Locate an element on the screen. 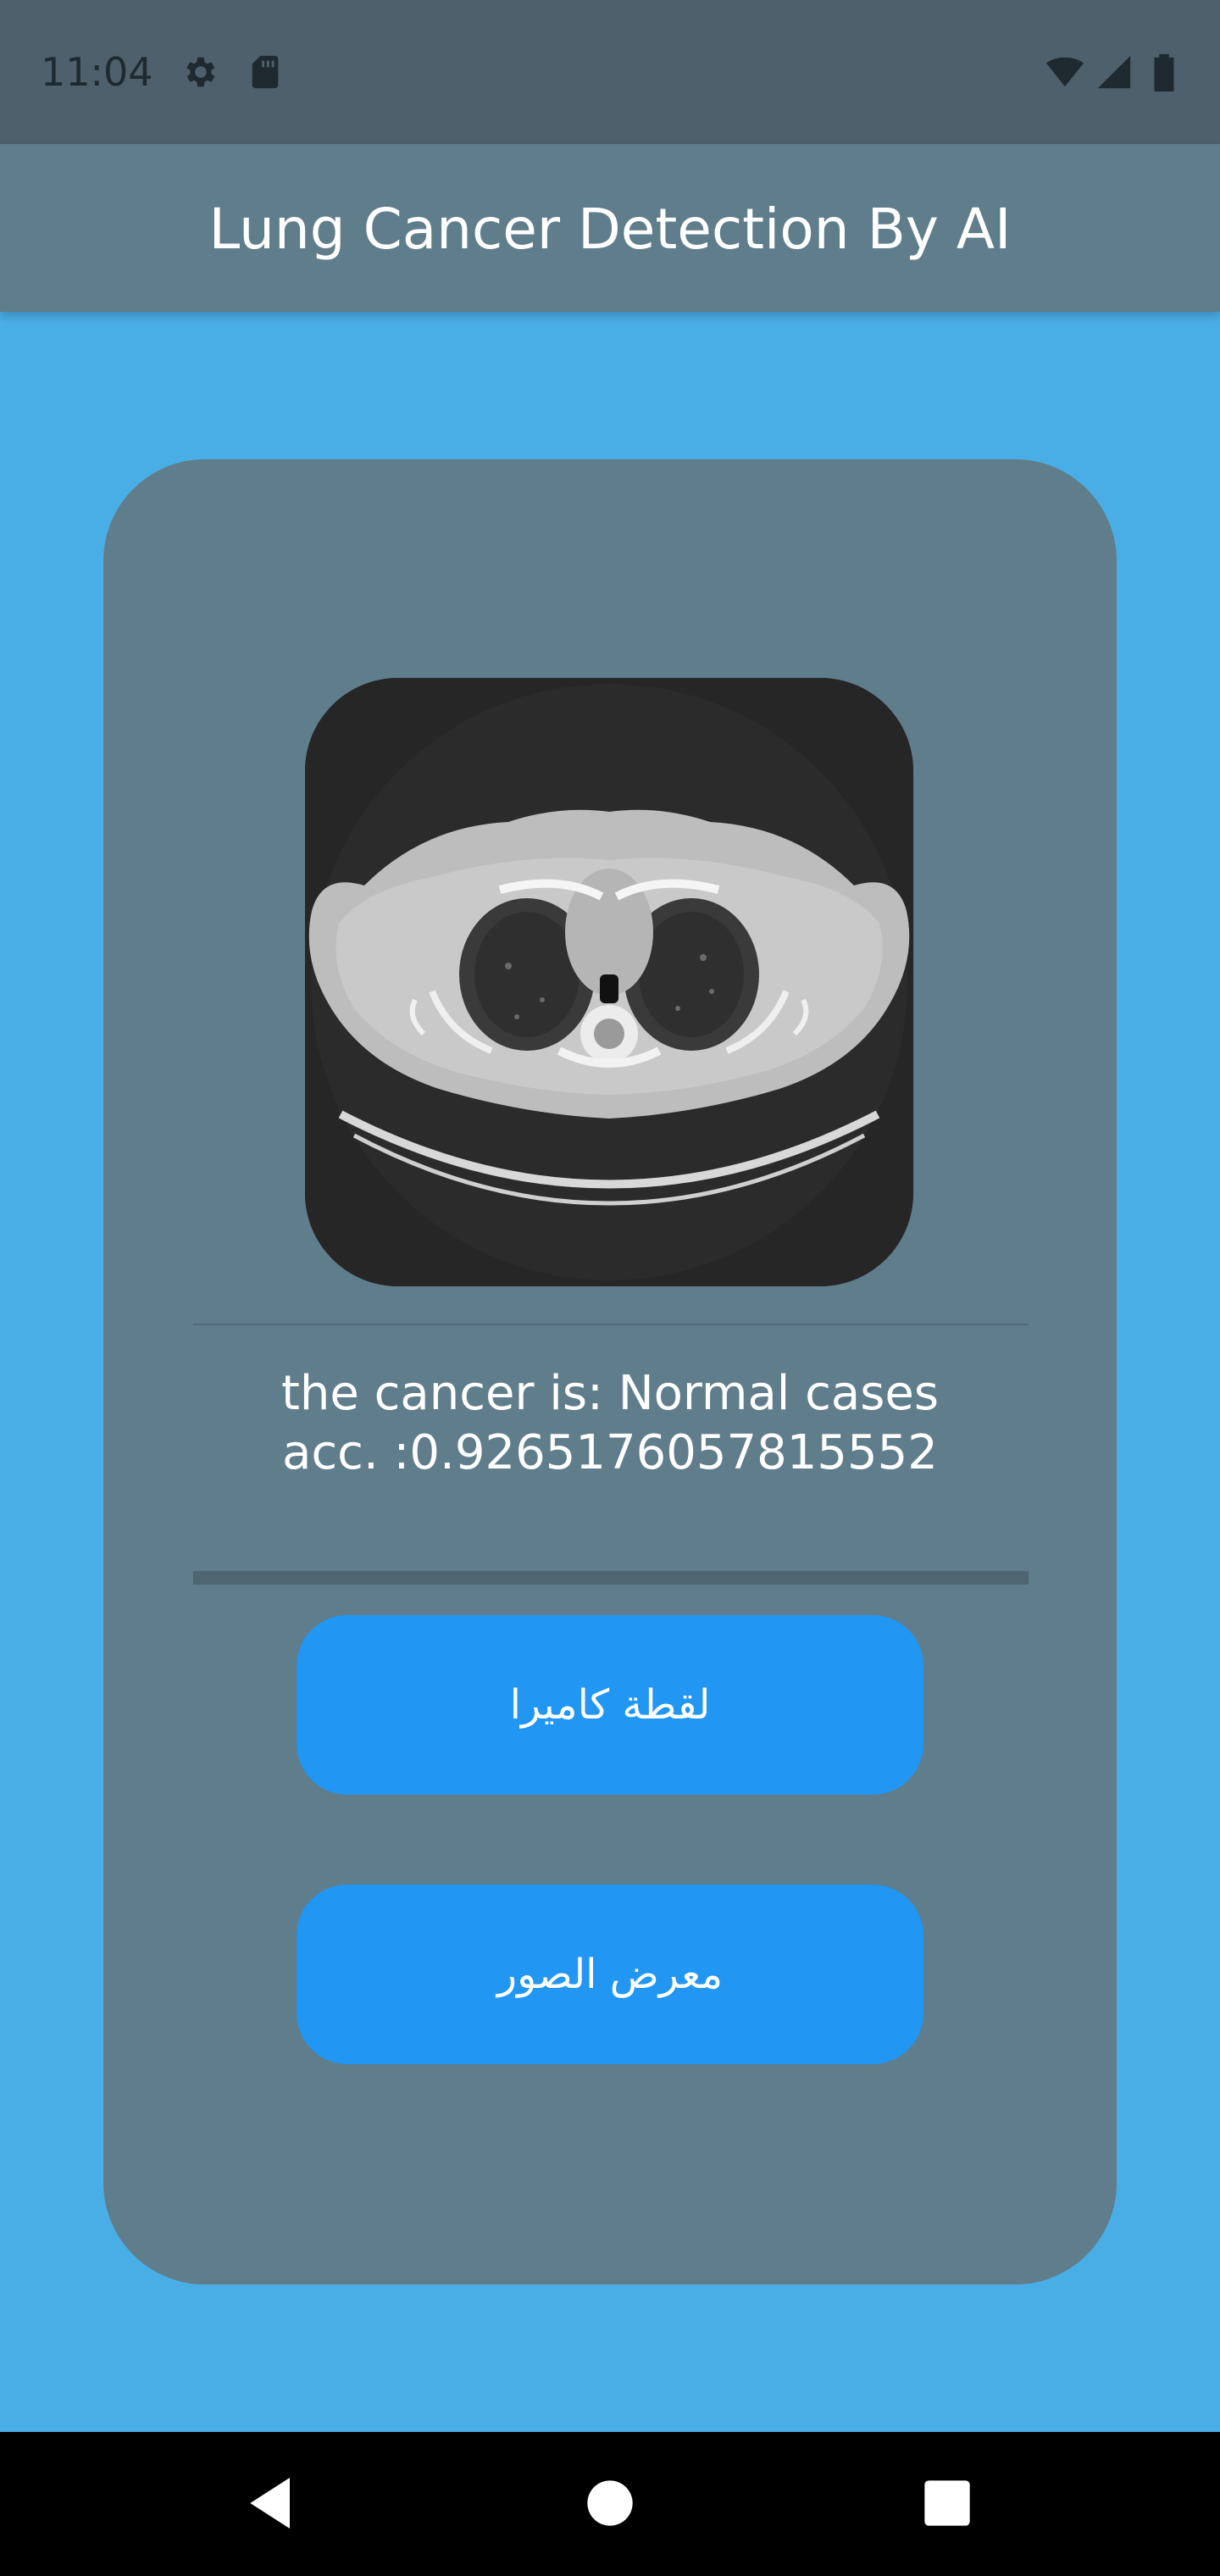 Image resolution: width=1220 pixels, height=2576 pixels. prediction-label: the cancer is: Normal cases is located at coordinates (610, 1393).